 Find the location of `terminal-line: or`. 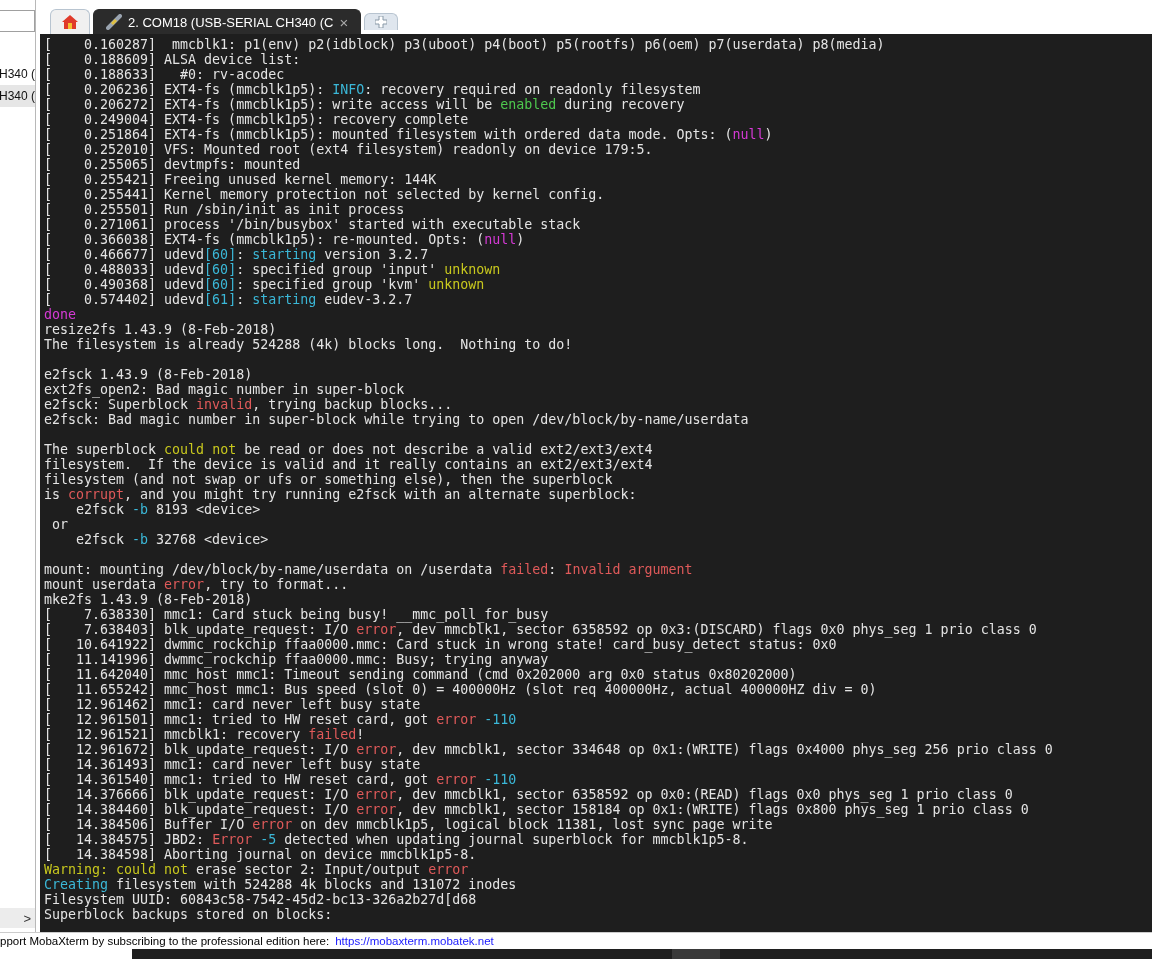

terminal-line: or is located at coordinates (60, 524).